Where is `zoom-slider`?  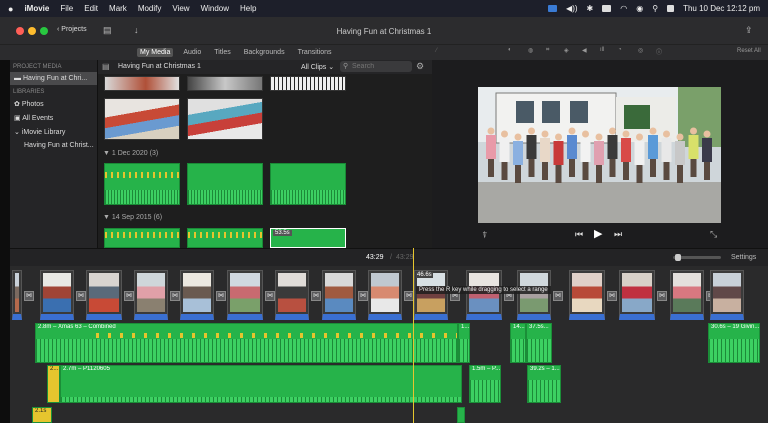
zoom-slider is located at coordinates (697, 257).